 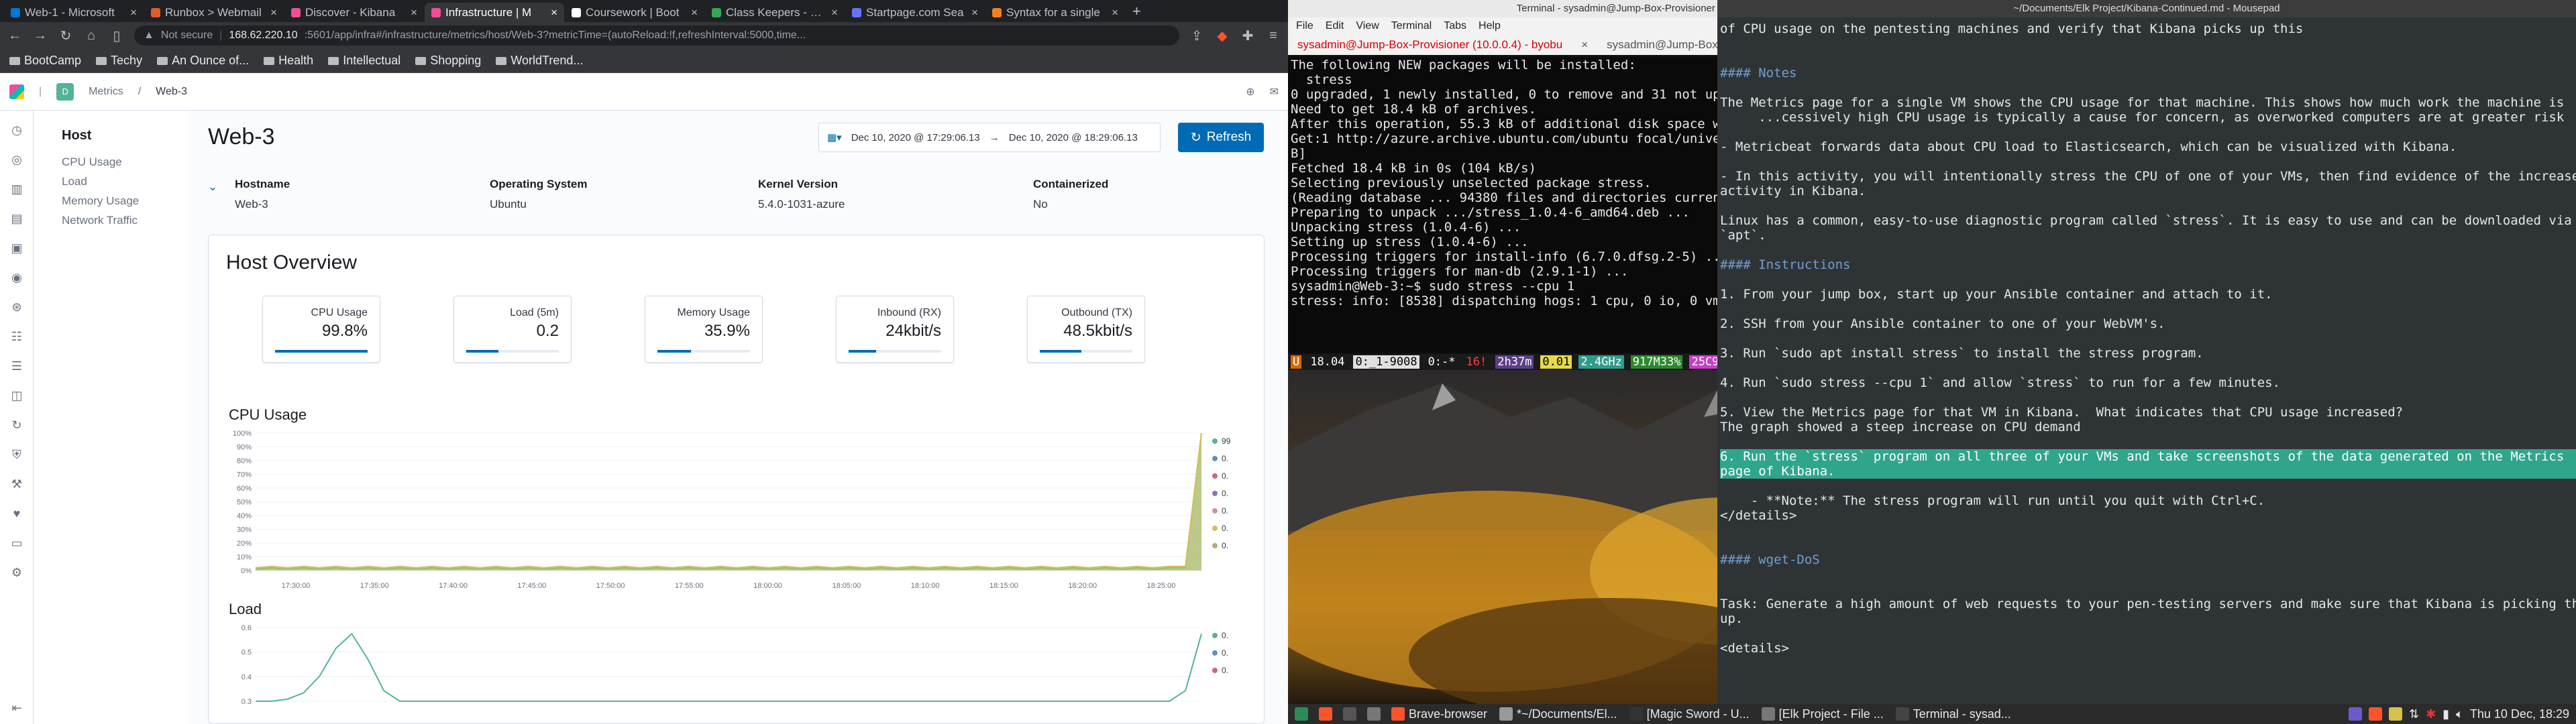 I want to click on load-chart: 0.6 0.5 0.4 0.3 0. 0. 0., so click(x=742, y=671).